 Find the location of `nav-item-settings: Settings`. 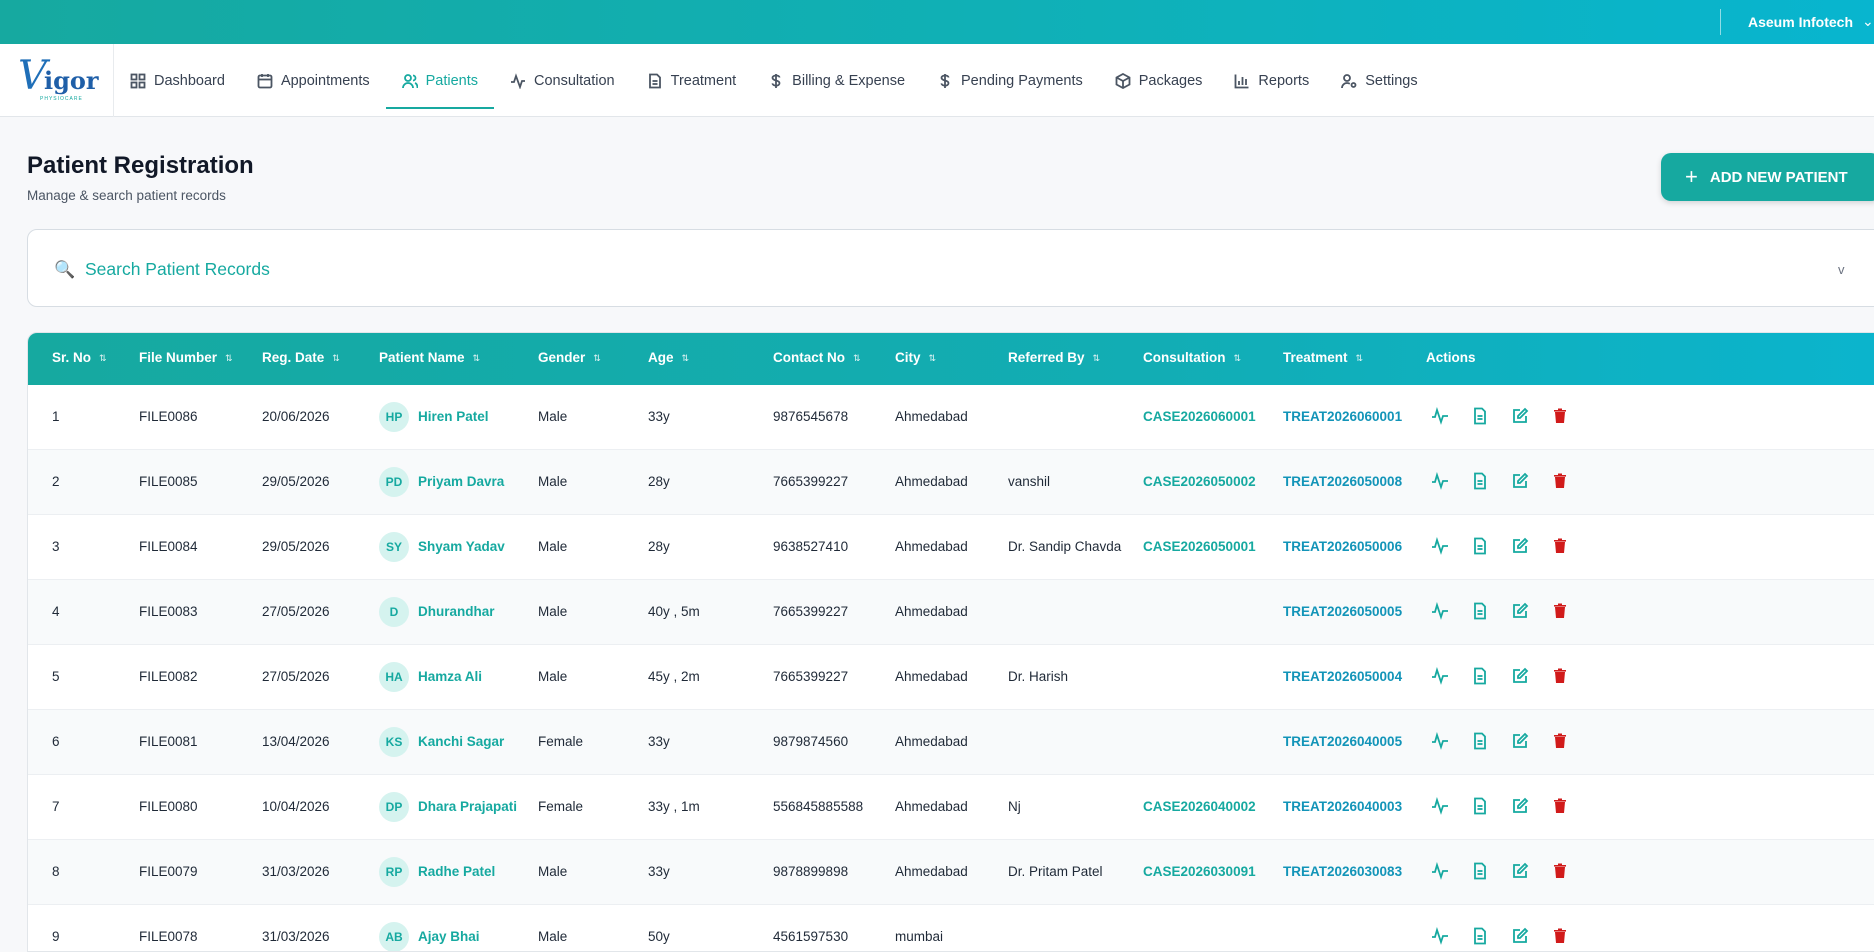

nav-item-settings: Settings is located at coordinates (1379, 80).